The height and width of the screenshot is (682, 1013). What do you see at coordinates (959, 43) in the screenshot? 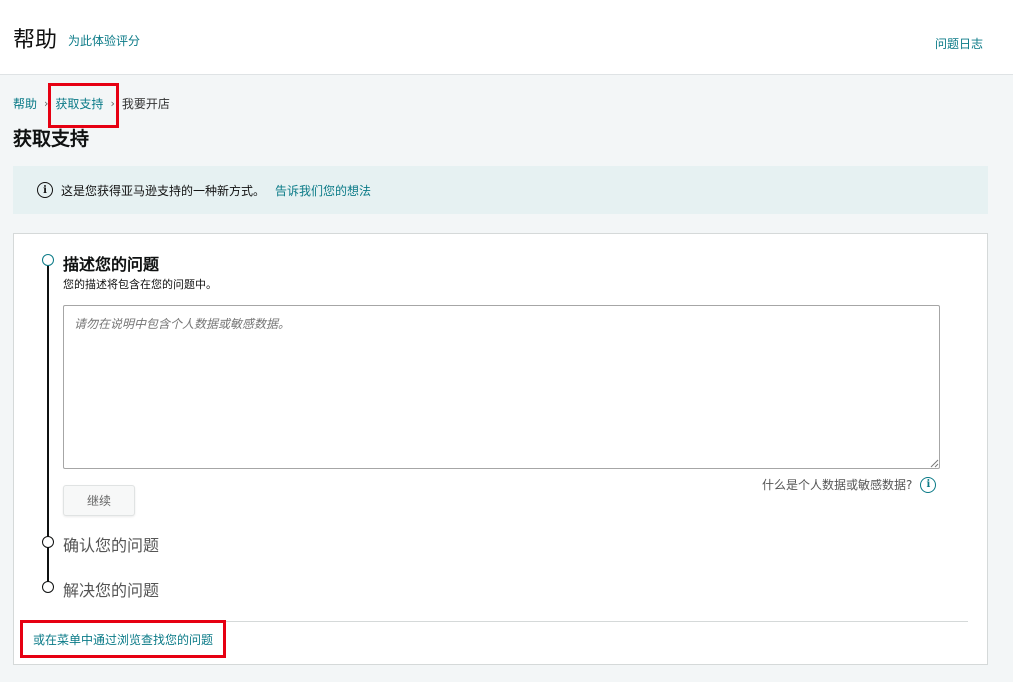
I see `issue-log-link: 问题日志` at bounding box center [959, 43].